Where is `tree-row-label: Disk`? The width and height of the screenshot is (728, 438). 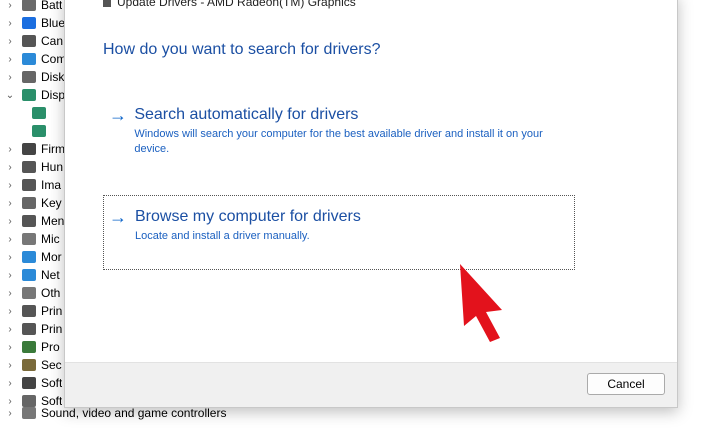
tree-row-label: Disk is located at coordinates (53, 77).